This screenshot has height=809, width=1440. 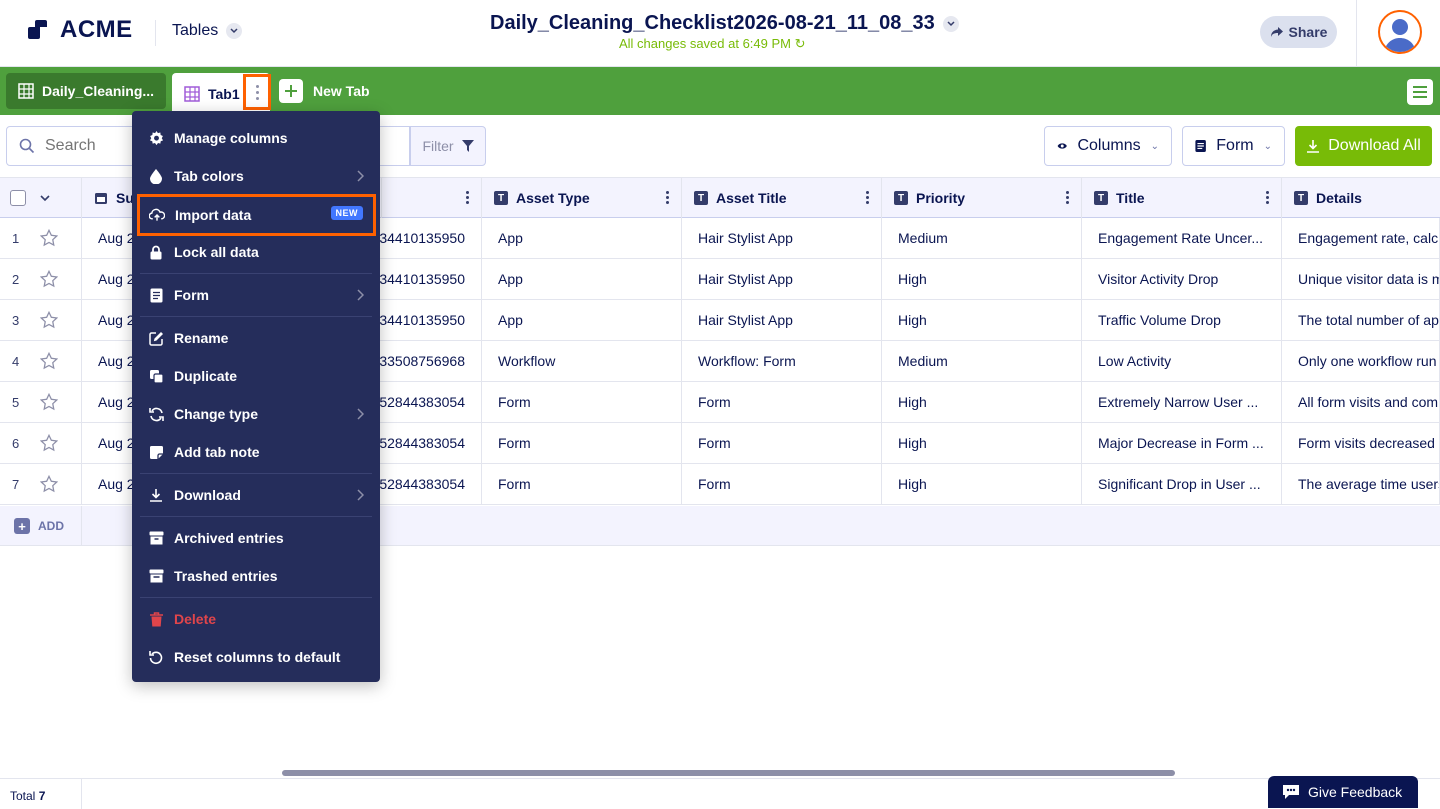 What do you see at coordinates (1267, 146) in the screenshot?
I see `chevron-down-icon: ⌄` at bounding box center [1267, 146].